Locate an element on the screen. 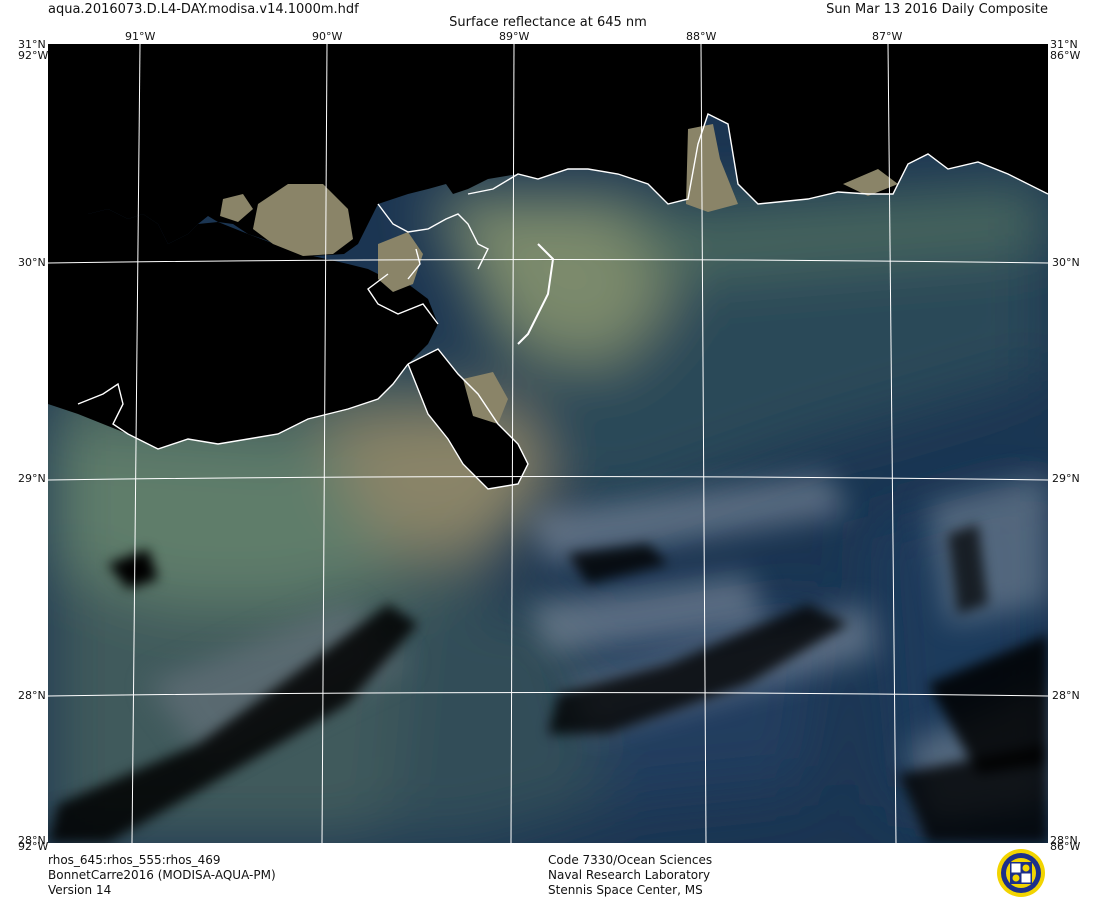  footer-bands: rhos_645:rhos_555:rhos_469 is located at coordinates (134, 860).